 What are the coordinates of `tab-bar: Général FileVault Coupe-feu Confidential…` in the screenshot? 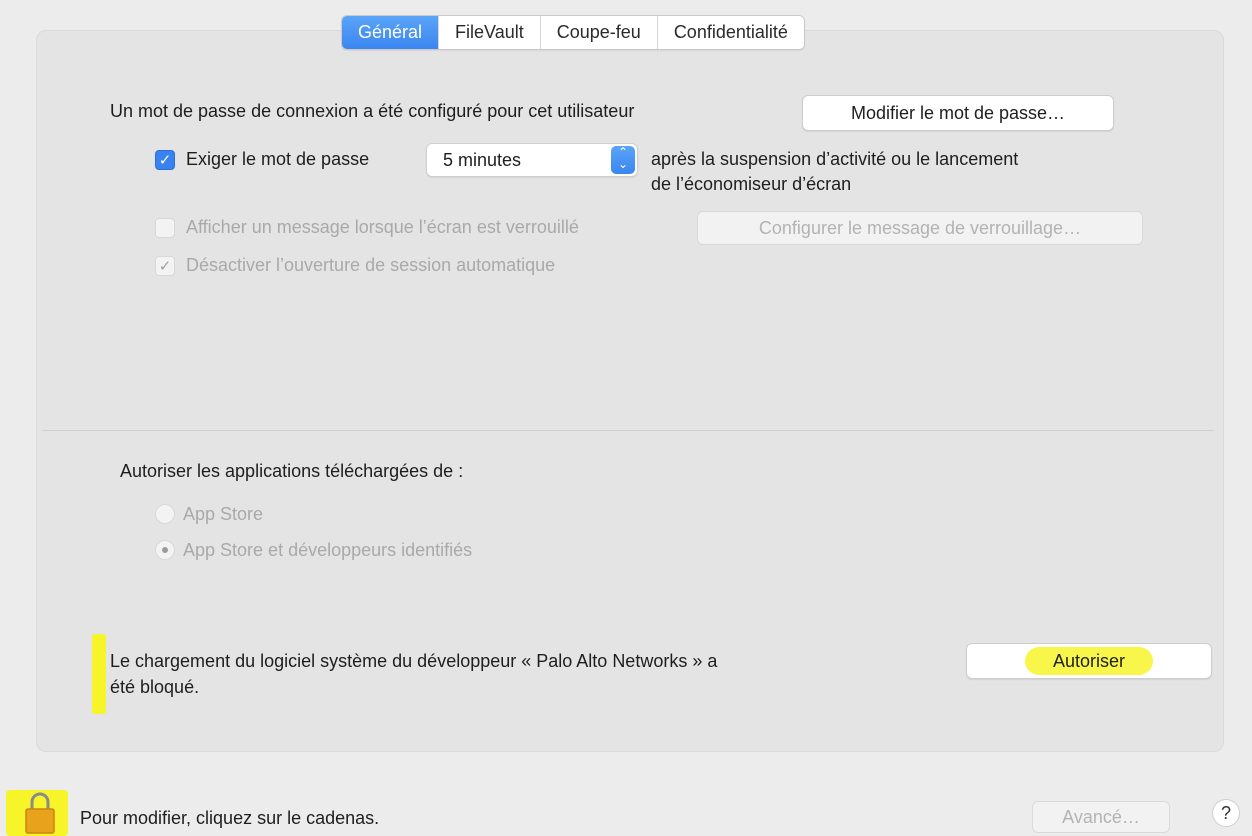 It's located at (573, 32).